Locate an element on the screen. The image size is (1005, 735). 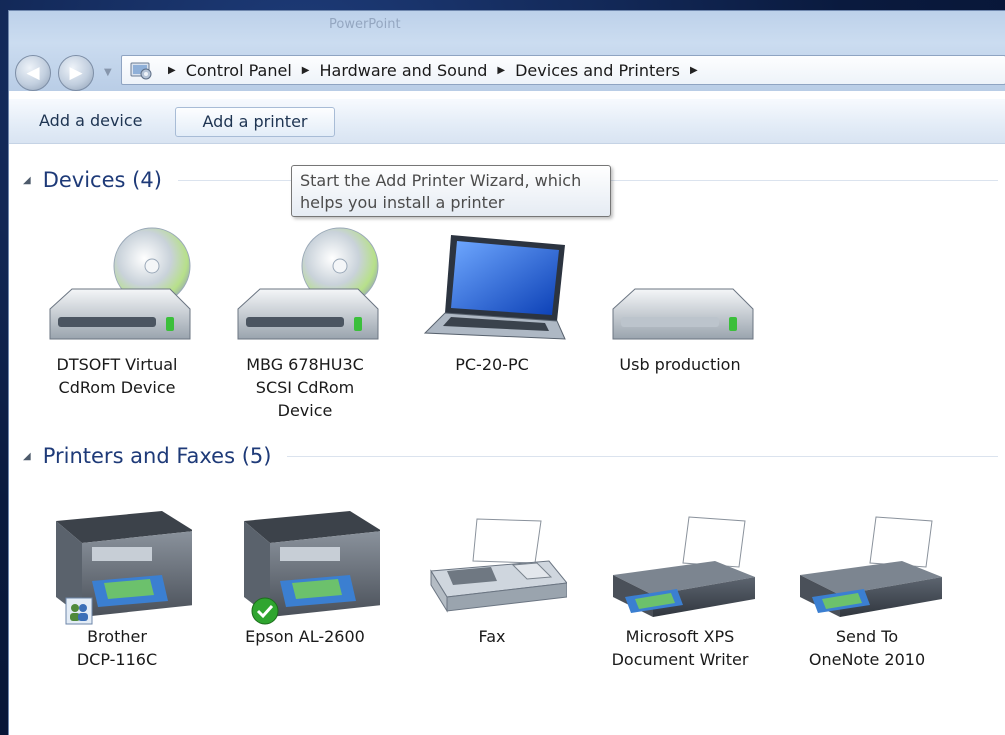
printer-item: Fax is located at coordinates (492, 574).